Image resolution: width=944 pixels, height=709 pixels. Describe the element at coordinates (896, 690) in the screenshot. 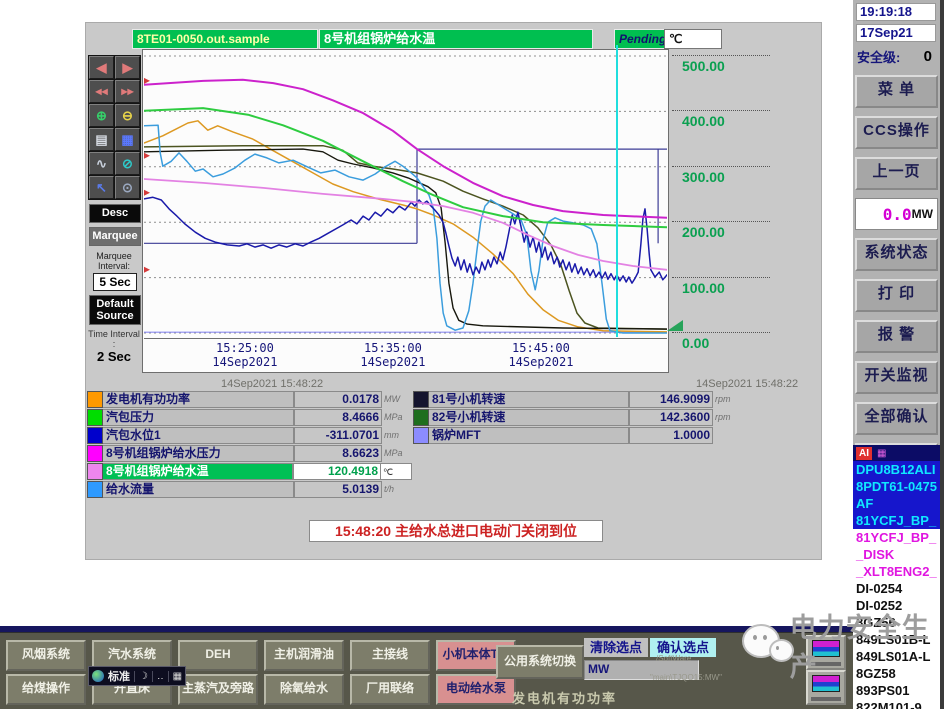

I see `alarm-list-item: 893PS01` at that location.